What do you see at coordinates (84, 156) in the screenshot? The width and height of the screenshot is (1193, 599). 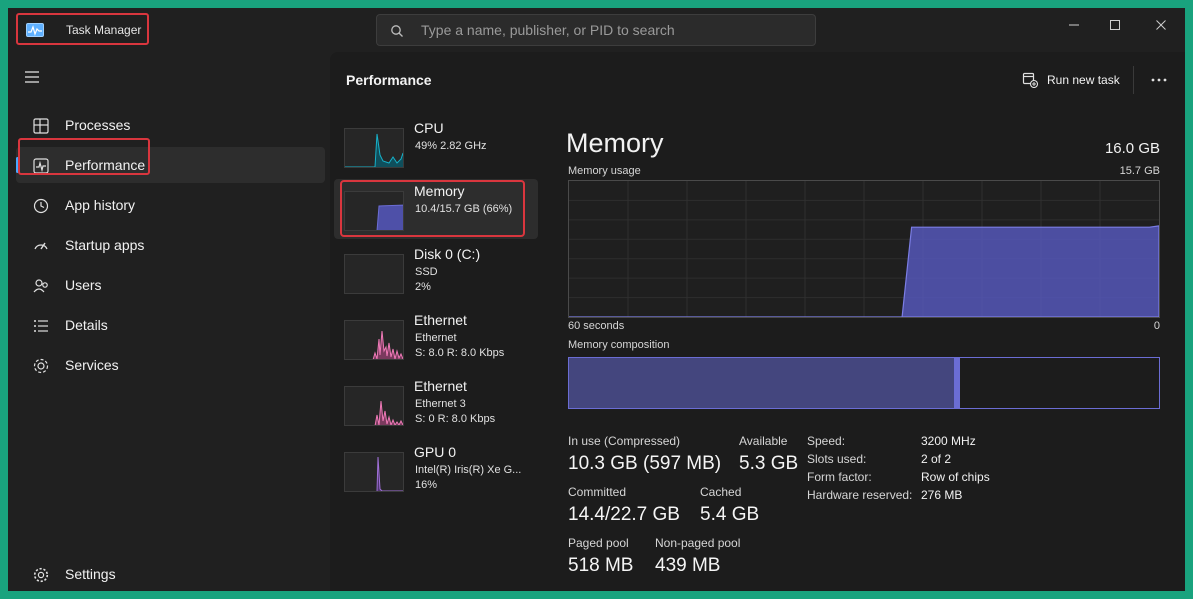 I see `performance-highlight-box` at bounding box center [84, 156].